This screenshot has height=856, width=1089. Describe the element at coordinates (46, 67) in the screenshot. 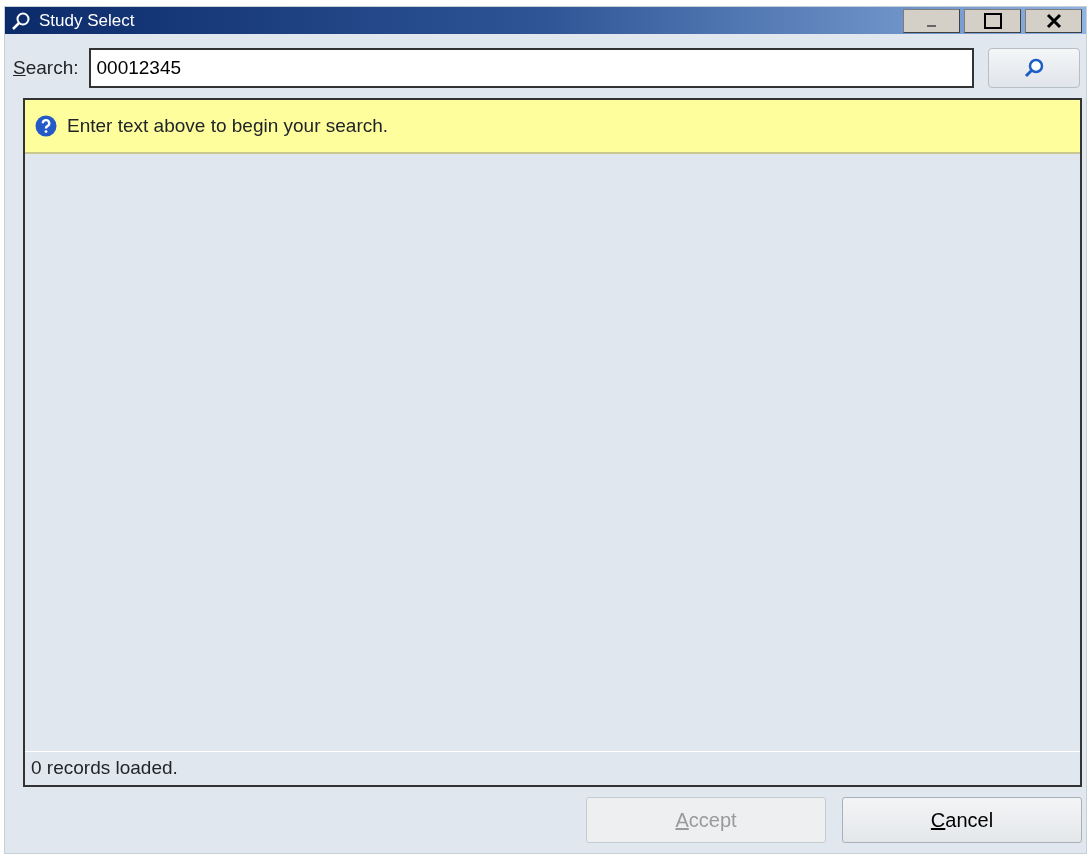

I see `search-label: Search:` at that location.